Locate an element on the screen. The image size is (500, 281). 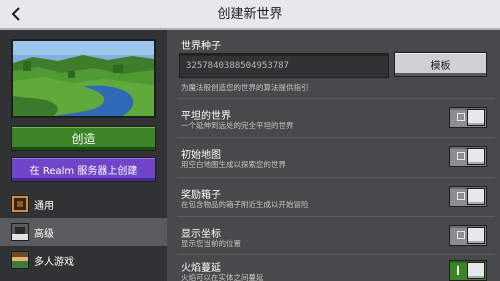
option-flat-world: 平坦的世界 一个延伸到远处的完全平坦的世界 is located at coordinates (333, 118).